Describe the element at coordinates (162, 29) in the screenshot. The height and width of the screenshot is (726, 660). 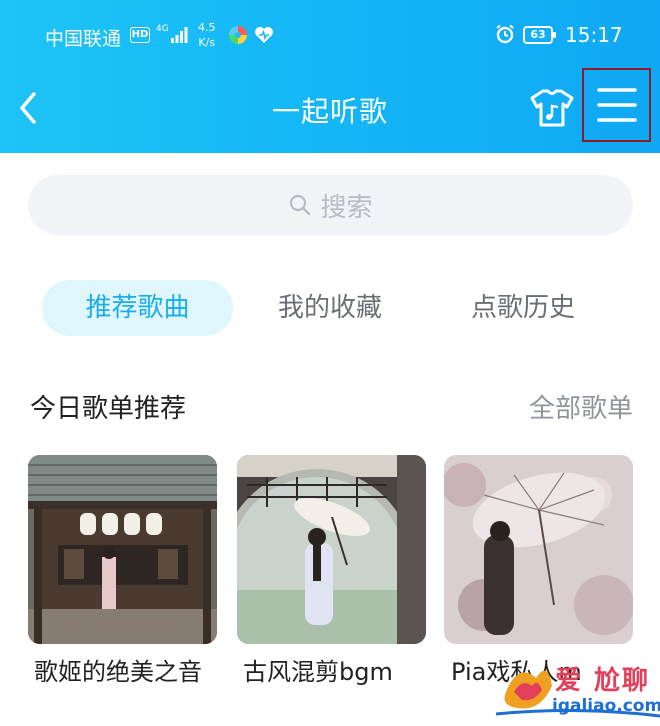
I see `network-type: 4G` at that location.